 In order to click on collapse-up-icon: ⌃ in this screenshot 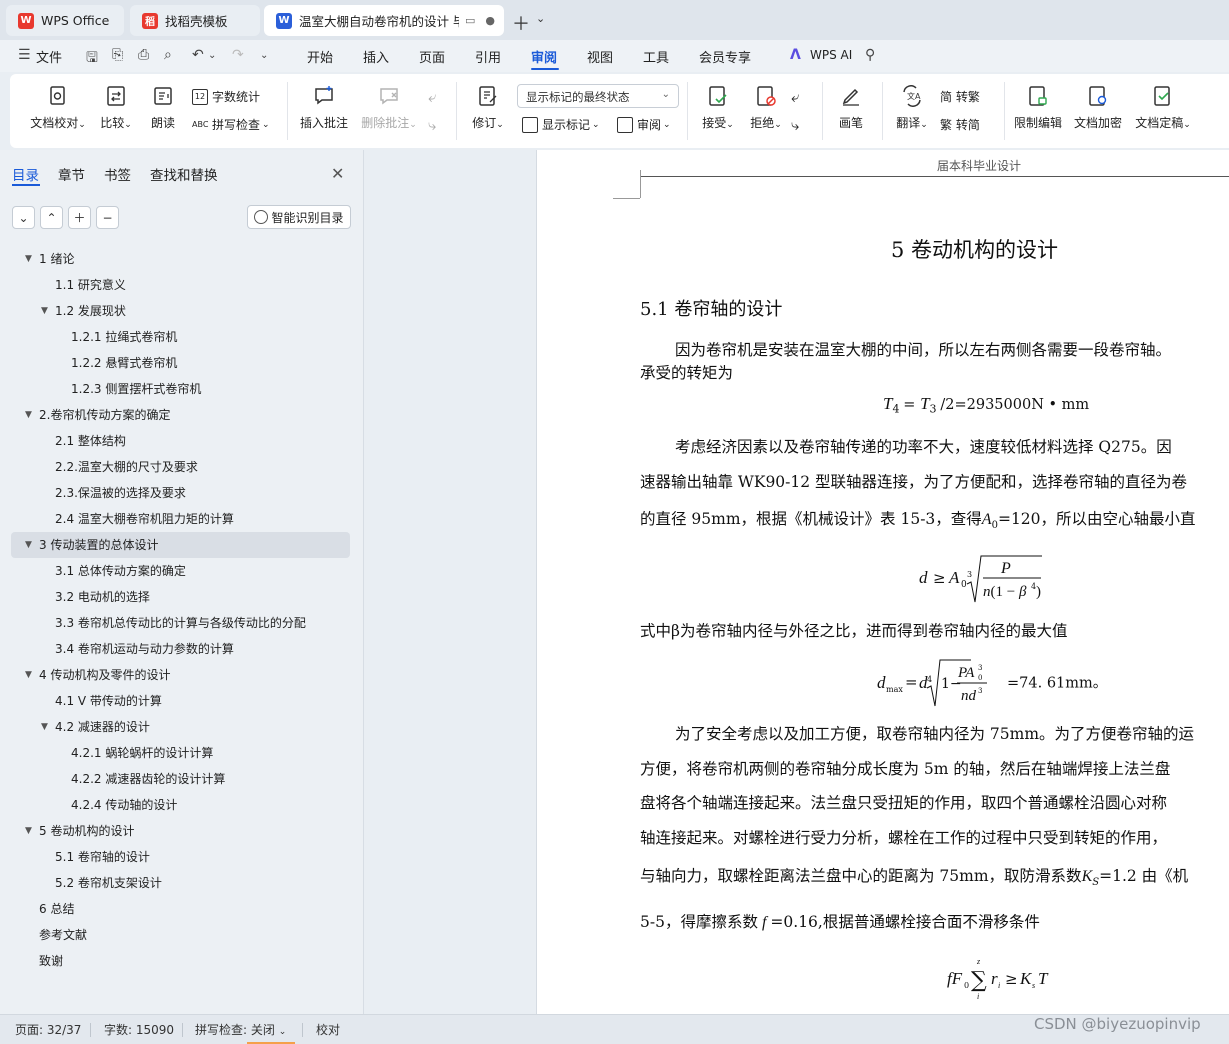, I will do `click(51, 217)`.